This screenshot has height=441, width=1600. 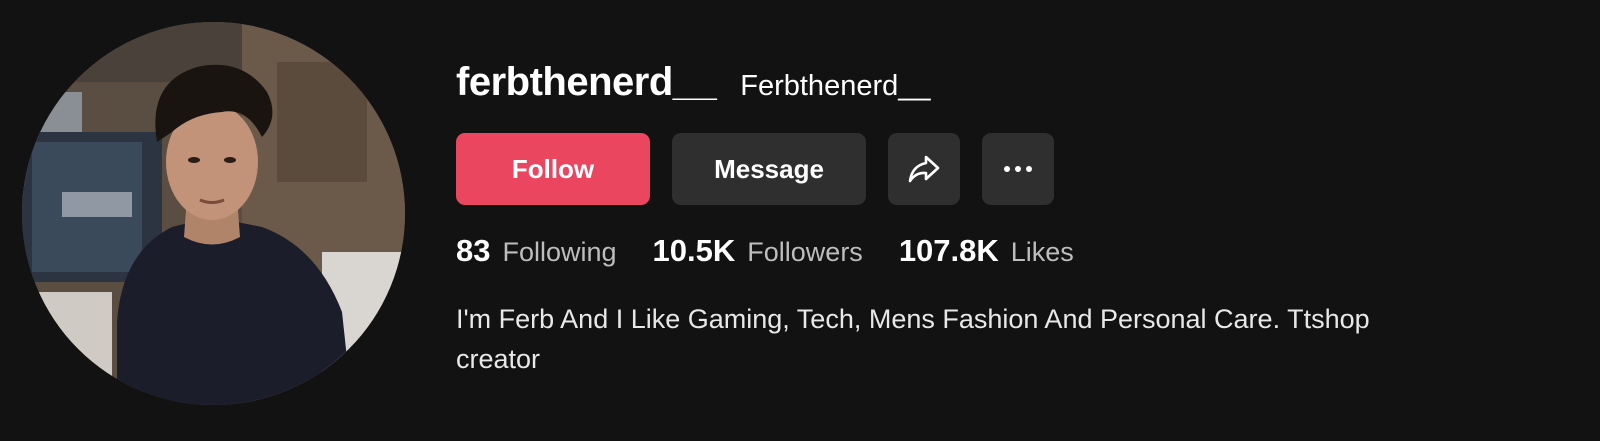 I want to click on stat-following: 83 Following, so click(x=536, y=251).